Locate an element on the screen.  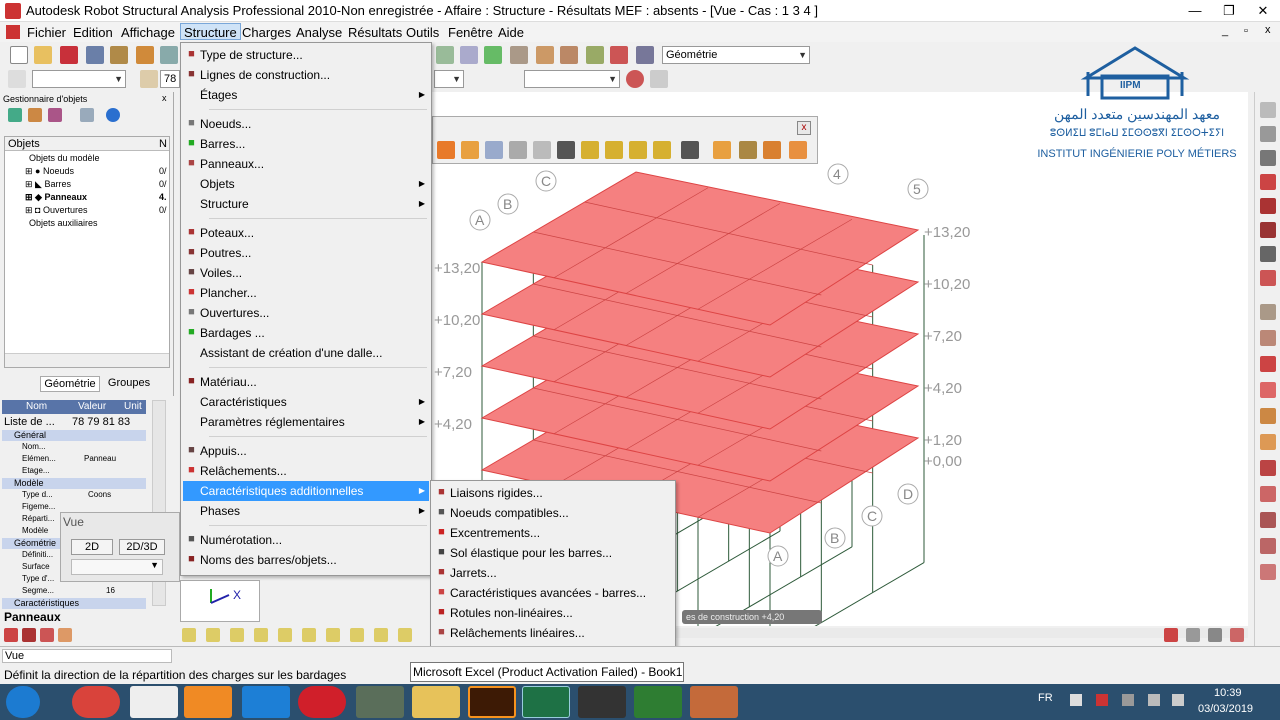
menu-aide: Aide is located at coordinates (511, 32).